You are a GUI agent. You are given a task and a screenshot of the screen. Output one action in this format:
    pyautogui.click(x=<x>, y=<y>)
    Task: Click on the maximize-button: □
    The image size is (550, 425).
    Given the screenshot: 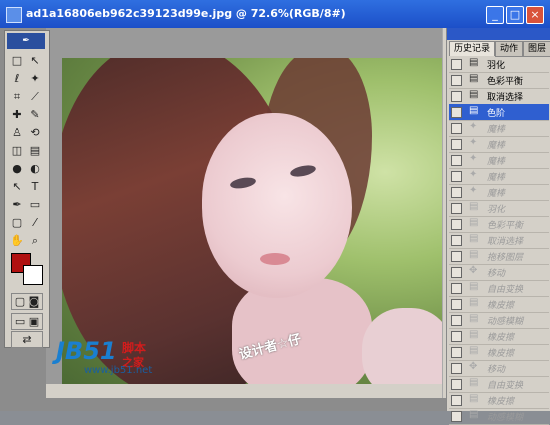 What is the action you would take?
    pyautogui.click(x=515, y=15)
    